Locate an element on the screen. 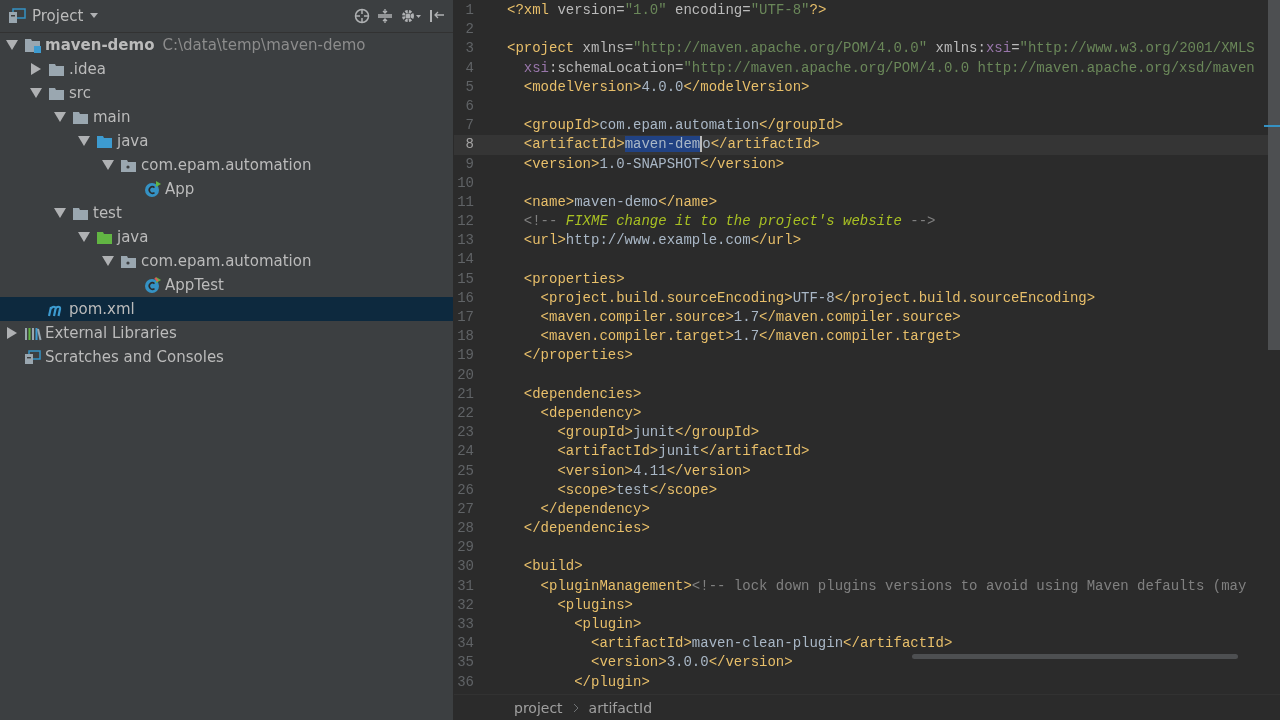 The image size is (1280, 720). settings-icon is located at coordinates (411, 16).